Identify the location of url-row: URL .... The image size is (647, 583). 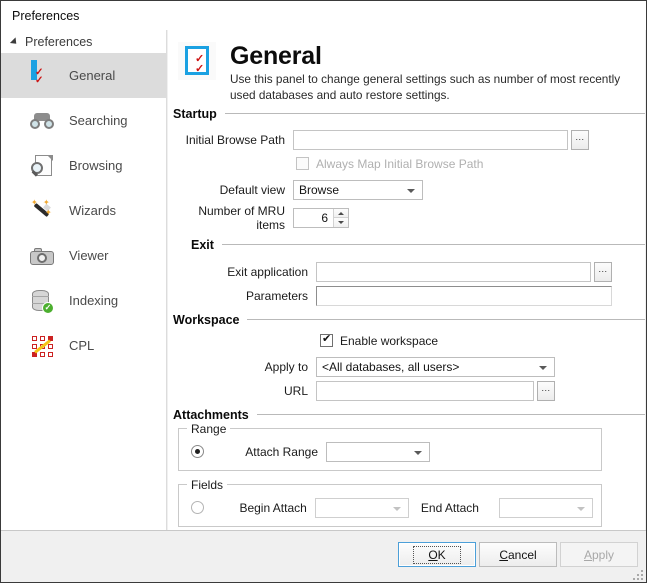
(406, 390).